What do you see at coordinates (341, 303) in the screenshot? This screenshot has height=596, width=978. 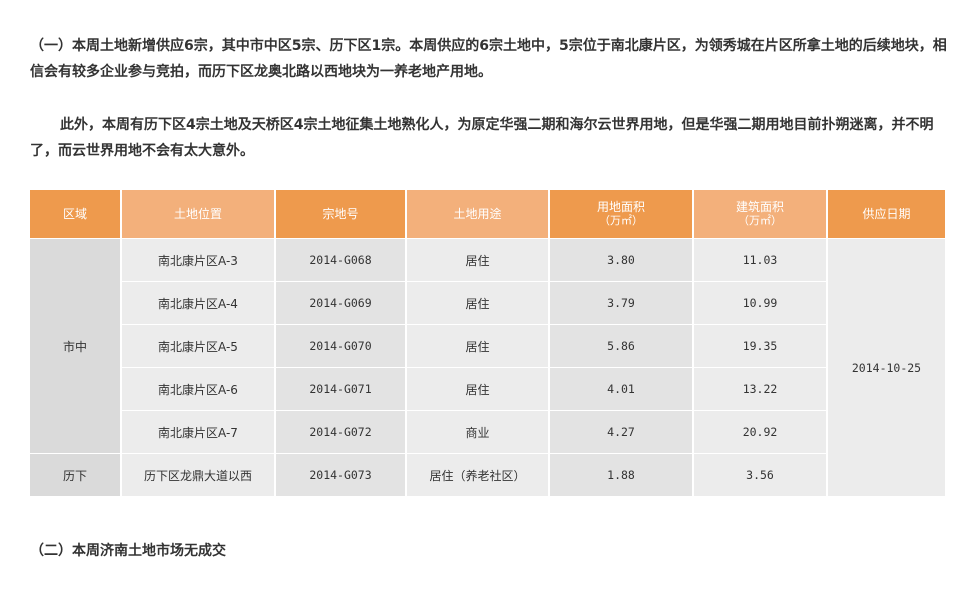 I see `lot-no-cell: 2014-G069` at bounding box center [341, 303].